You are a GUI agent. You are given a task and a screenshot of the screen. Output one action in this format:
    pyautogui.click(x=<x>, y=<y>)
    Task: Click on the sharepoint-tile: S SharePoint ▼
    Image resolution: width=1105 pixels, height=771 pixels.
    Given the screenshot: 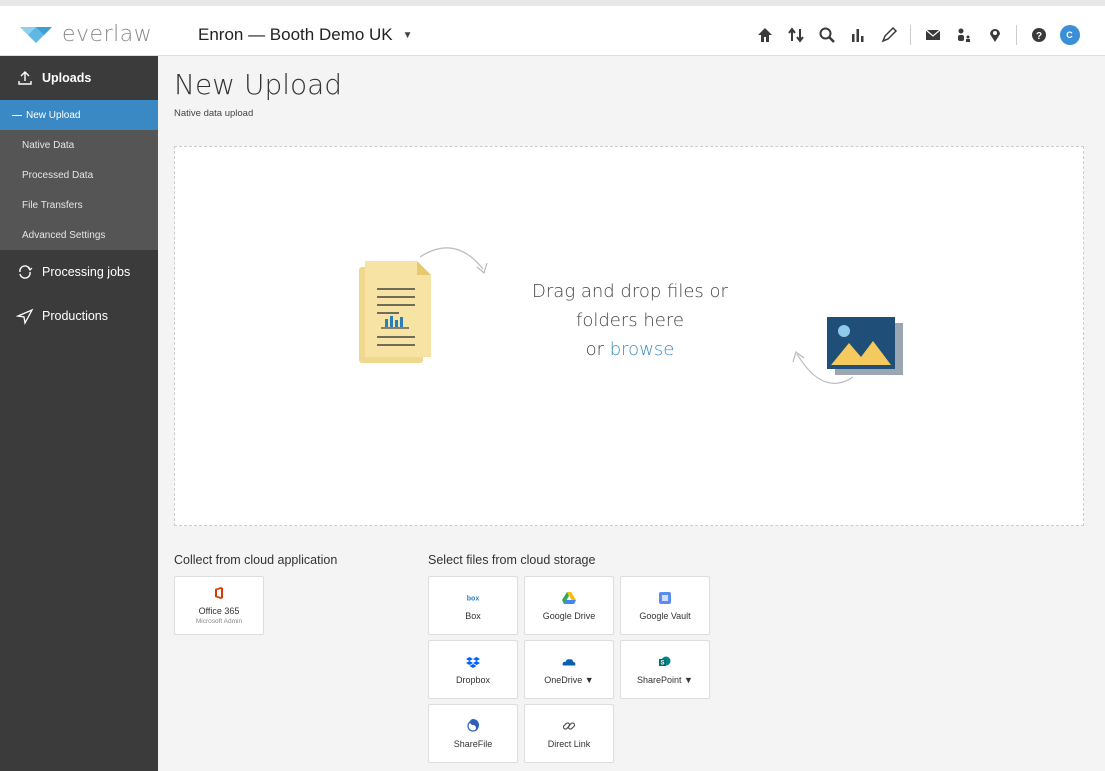 What is the action you would take?
    pyautogui.click(x=665, y=669)
    